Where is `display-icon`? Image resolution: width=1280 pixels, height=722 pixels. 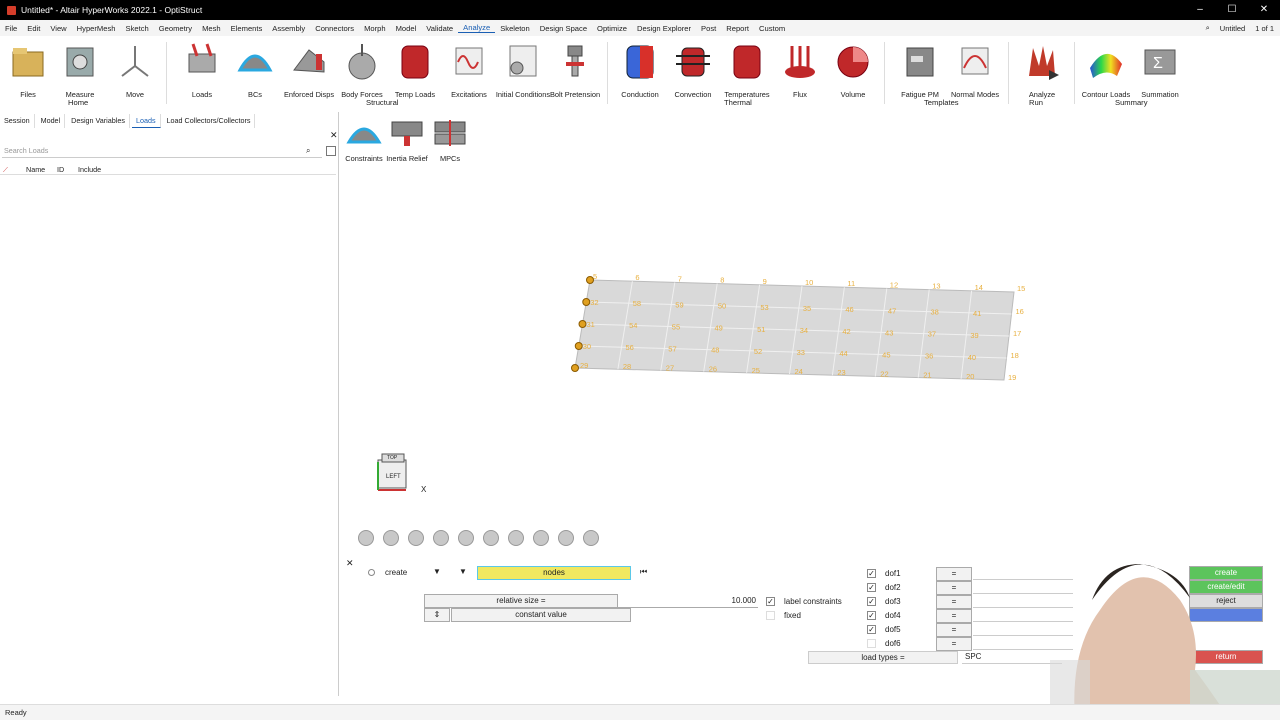 display-icon is located at coordinates (491, 538).